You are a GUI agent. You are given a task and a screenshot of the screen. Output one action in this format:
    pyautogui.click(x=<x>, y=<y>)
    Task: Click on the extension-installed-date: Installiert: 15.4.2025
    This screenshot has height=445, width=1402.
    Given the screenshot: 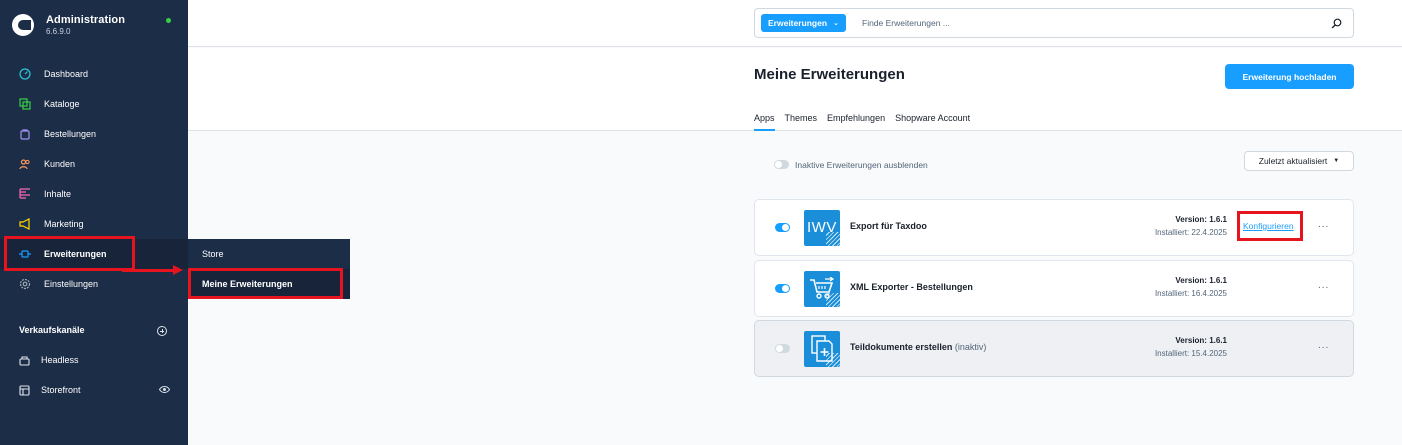 What is the action you would take?
    pyautogui.click(x=1190, y=353)
    